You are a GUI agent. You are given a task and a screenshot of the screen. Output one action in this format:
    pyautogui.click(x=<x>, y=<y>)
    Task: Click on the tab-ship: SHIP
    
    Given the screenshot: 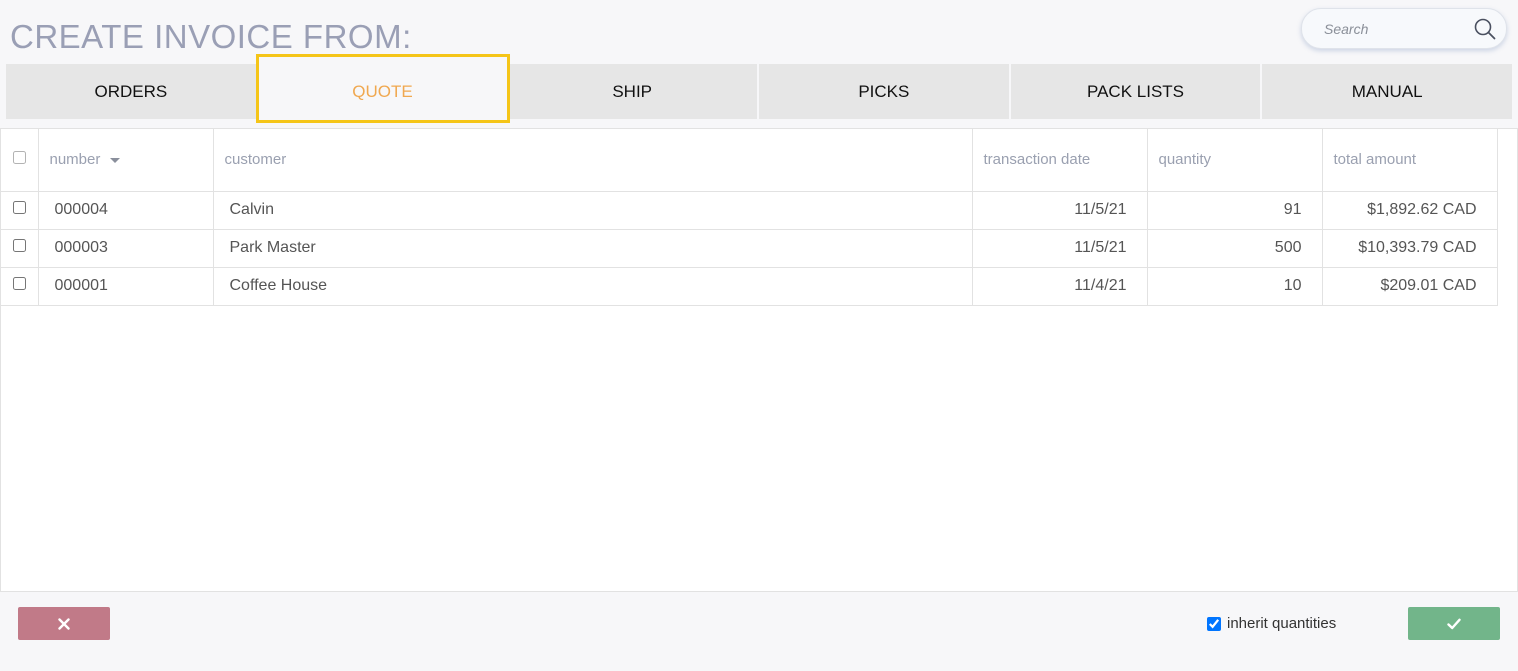 What is the action you would take?
    pyautogui.click(x=633, y=91)
    